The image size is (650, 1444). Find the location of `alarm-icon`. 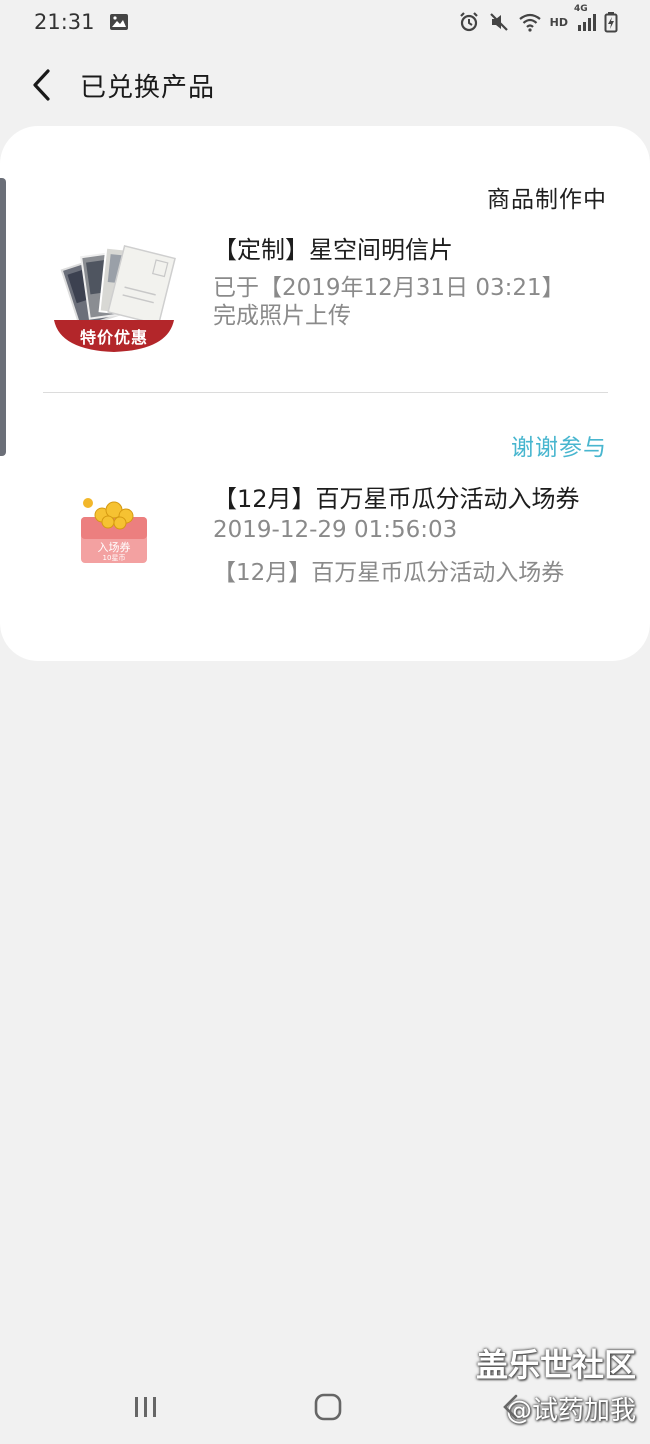

alarm-icon is located at coordinates (469, 22).